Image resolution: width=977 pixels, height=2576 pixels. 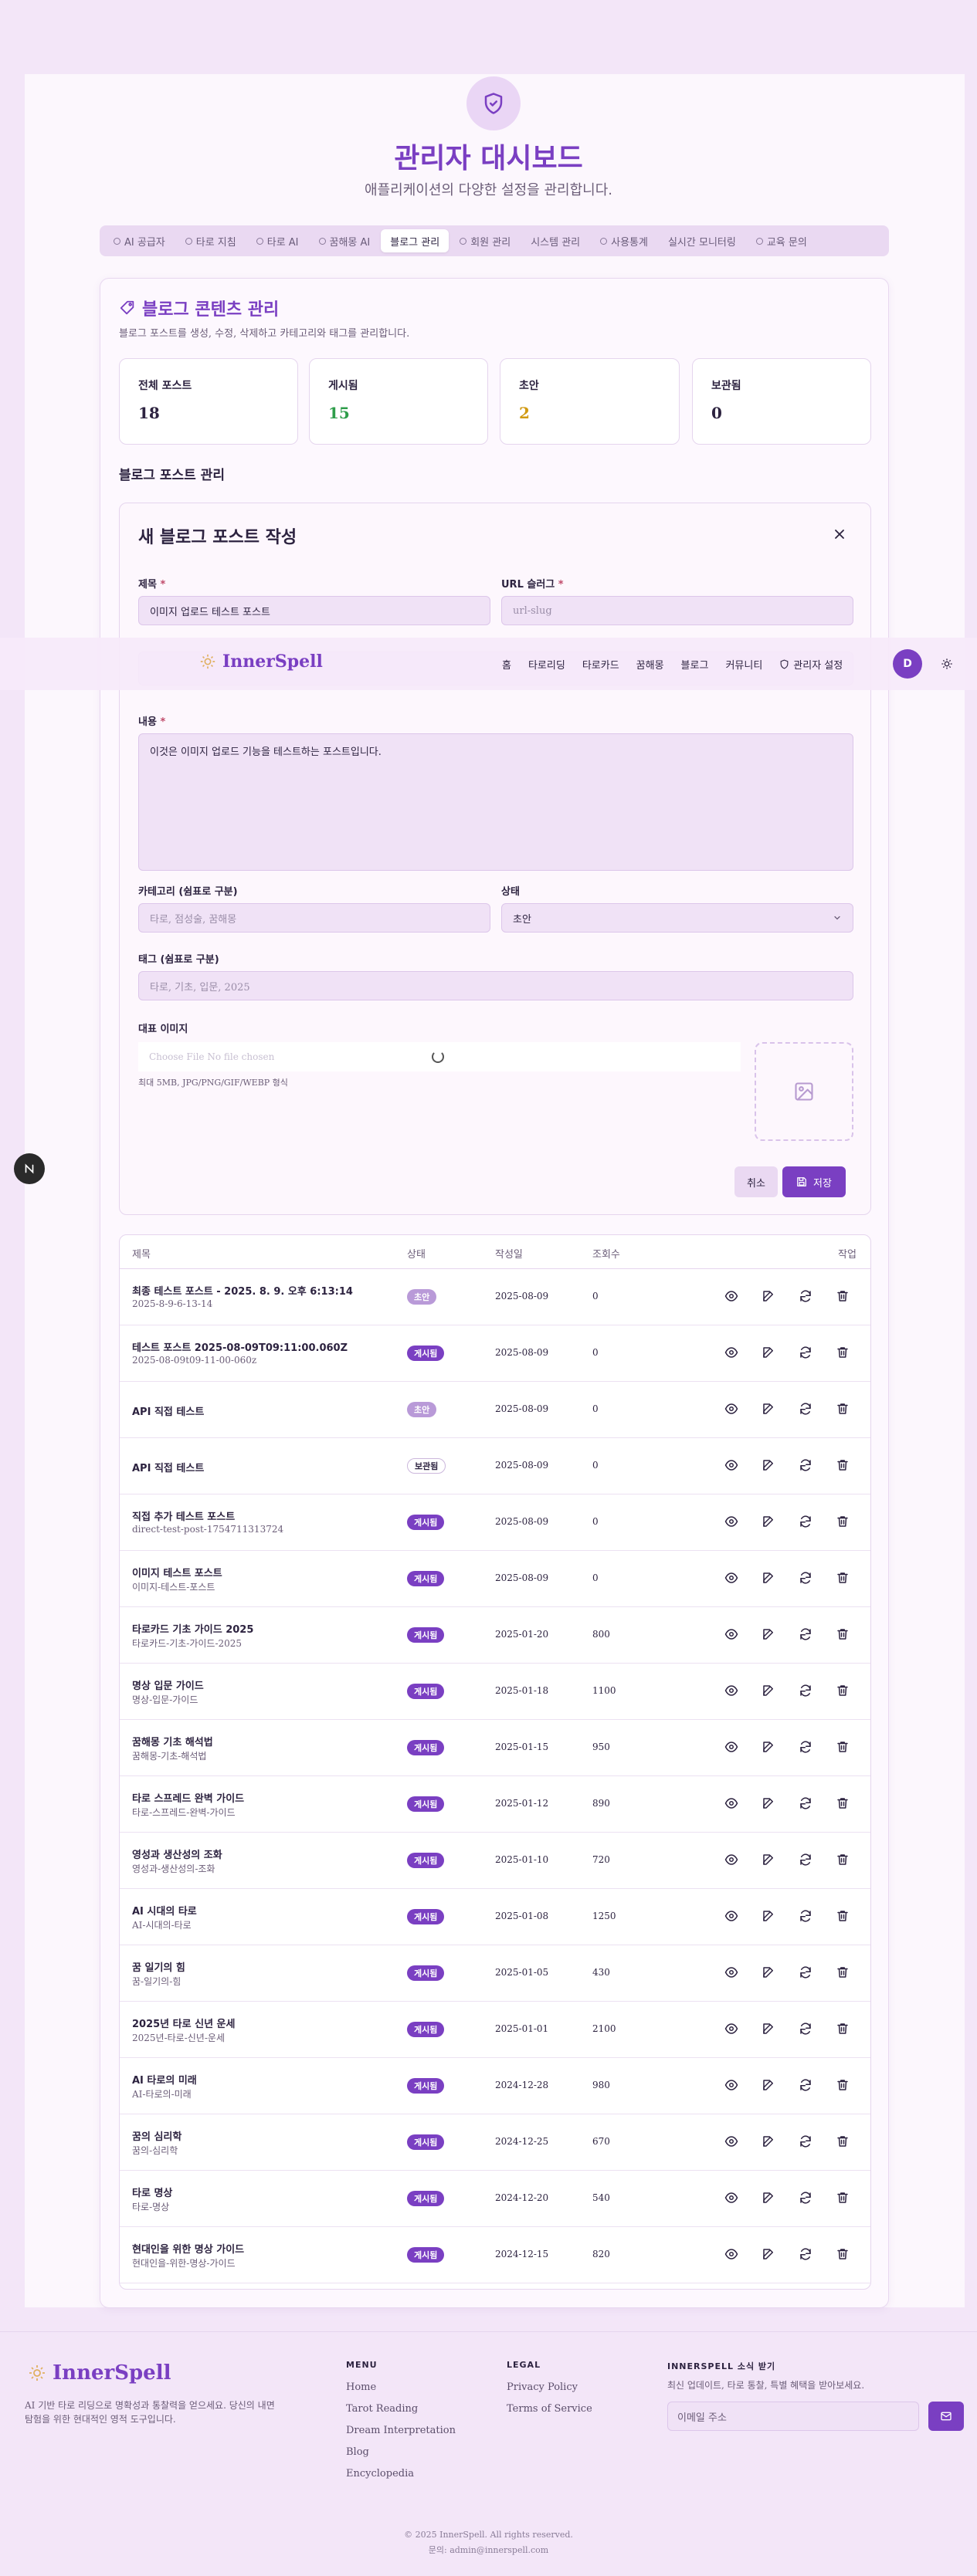 I want to click on post-title: 타로카드 기초 가이드 2025, so click(x=192, y=1628).